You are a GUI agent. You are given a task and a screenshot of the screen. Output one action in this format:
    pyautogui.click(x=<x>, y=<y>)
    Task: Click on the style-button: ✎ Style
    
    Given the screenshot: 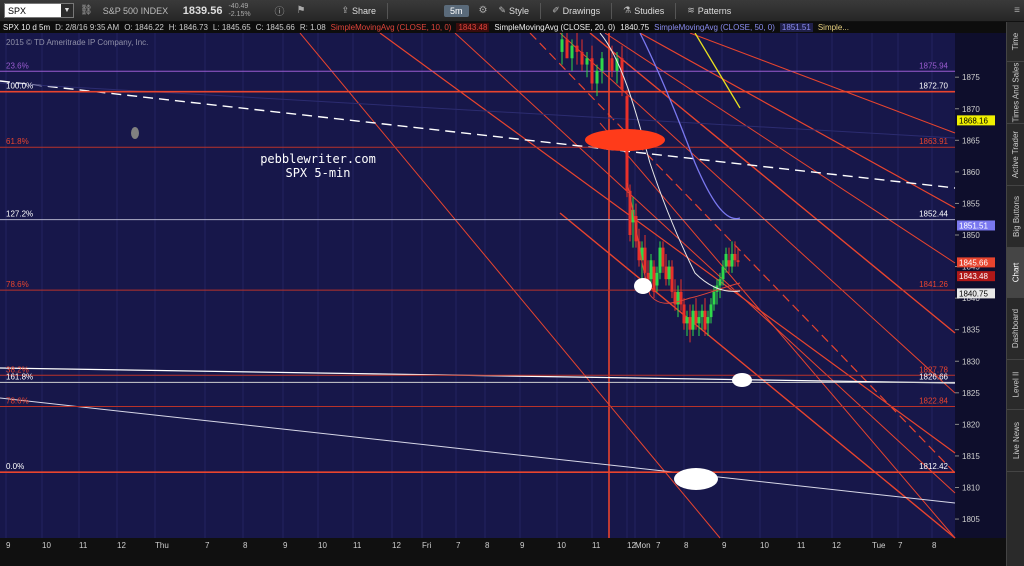 What is the action you would take?
    pyautogui.click(x=514, y=10)
    